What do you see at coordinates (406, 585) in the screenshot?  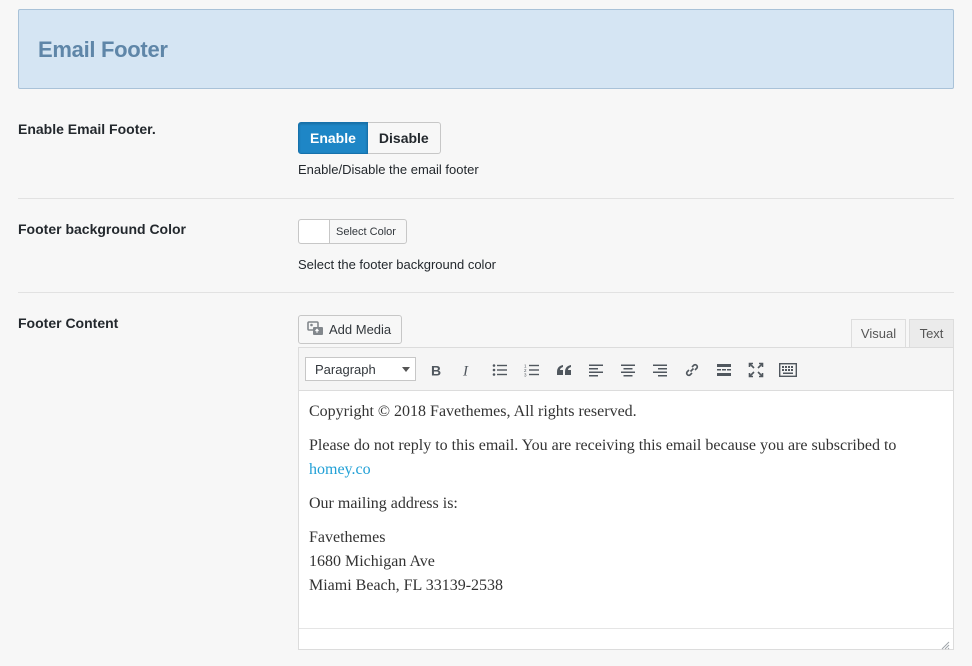 I see `address-line: Miami Beach, FL 33139-2538` at bounding box center [406, 585].